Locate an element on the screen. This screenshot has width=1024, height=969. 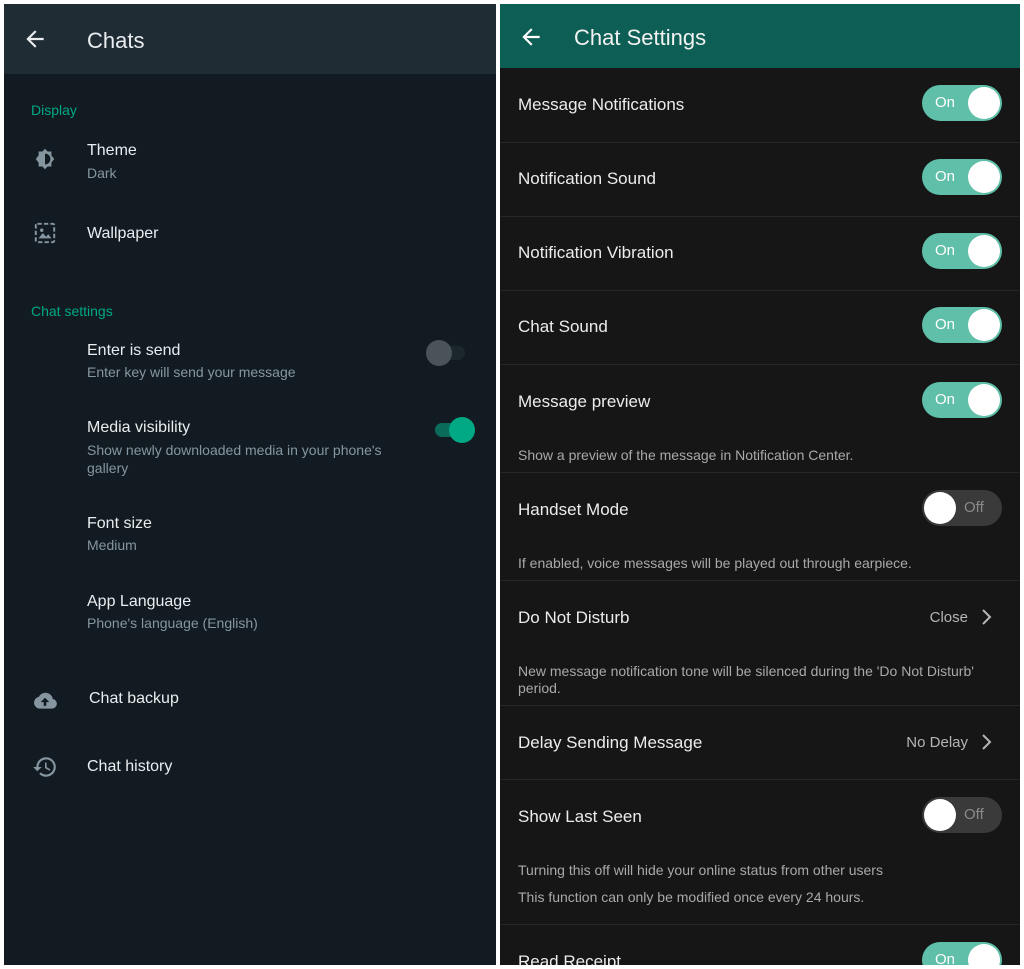
font-size-value: Medium is located at coordinates (112, 545).